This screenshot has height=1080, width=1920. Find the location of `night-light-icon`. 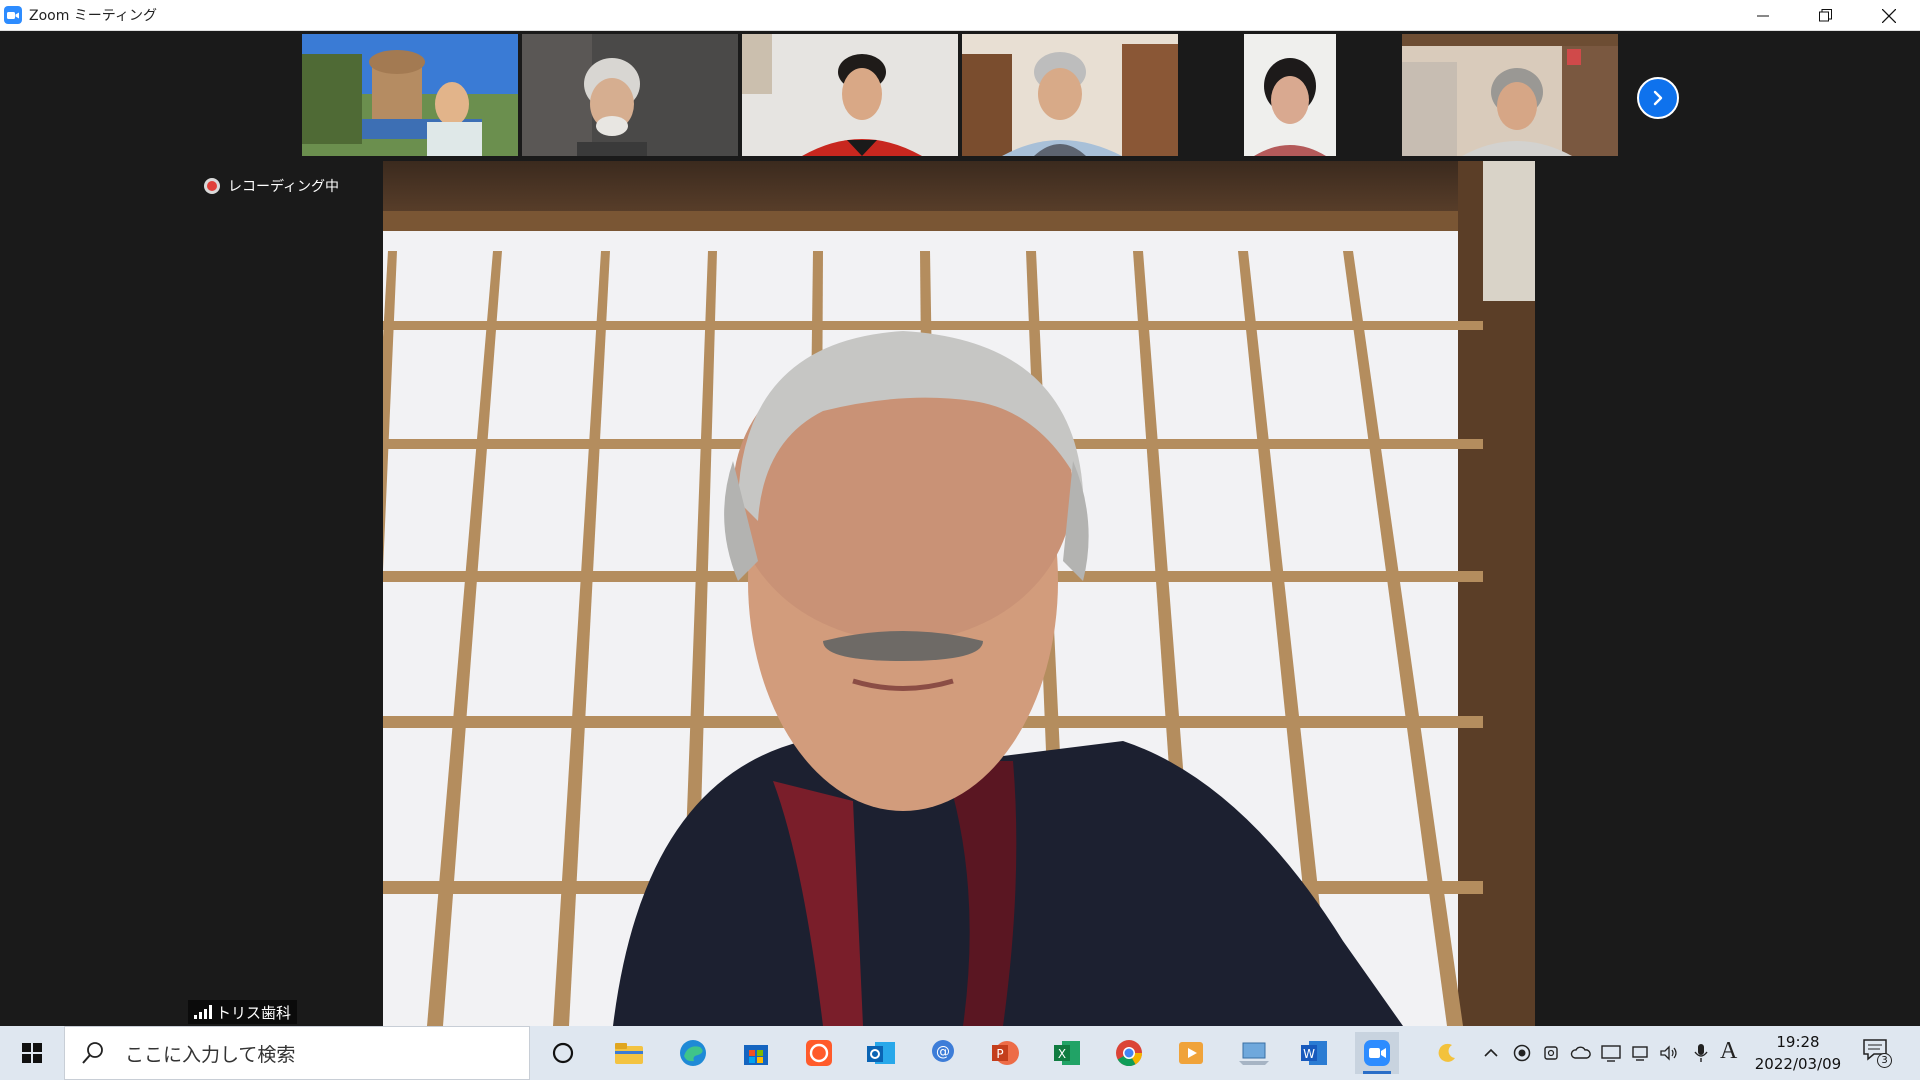

night-light-icon is located at coordinates (1447, 1053).